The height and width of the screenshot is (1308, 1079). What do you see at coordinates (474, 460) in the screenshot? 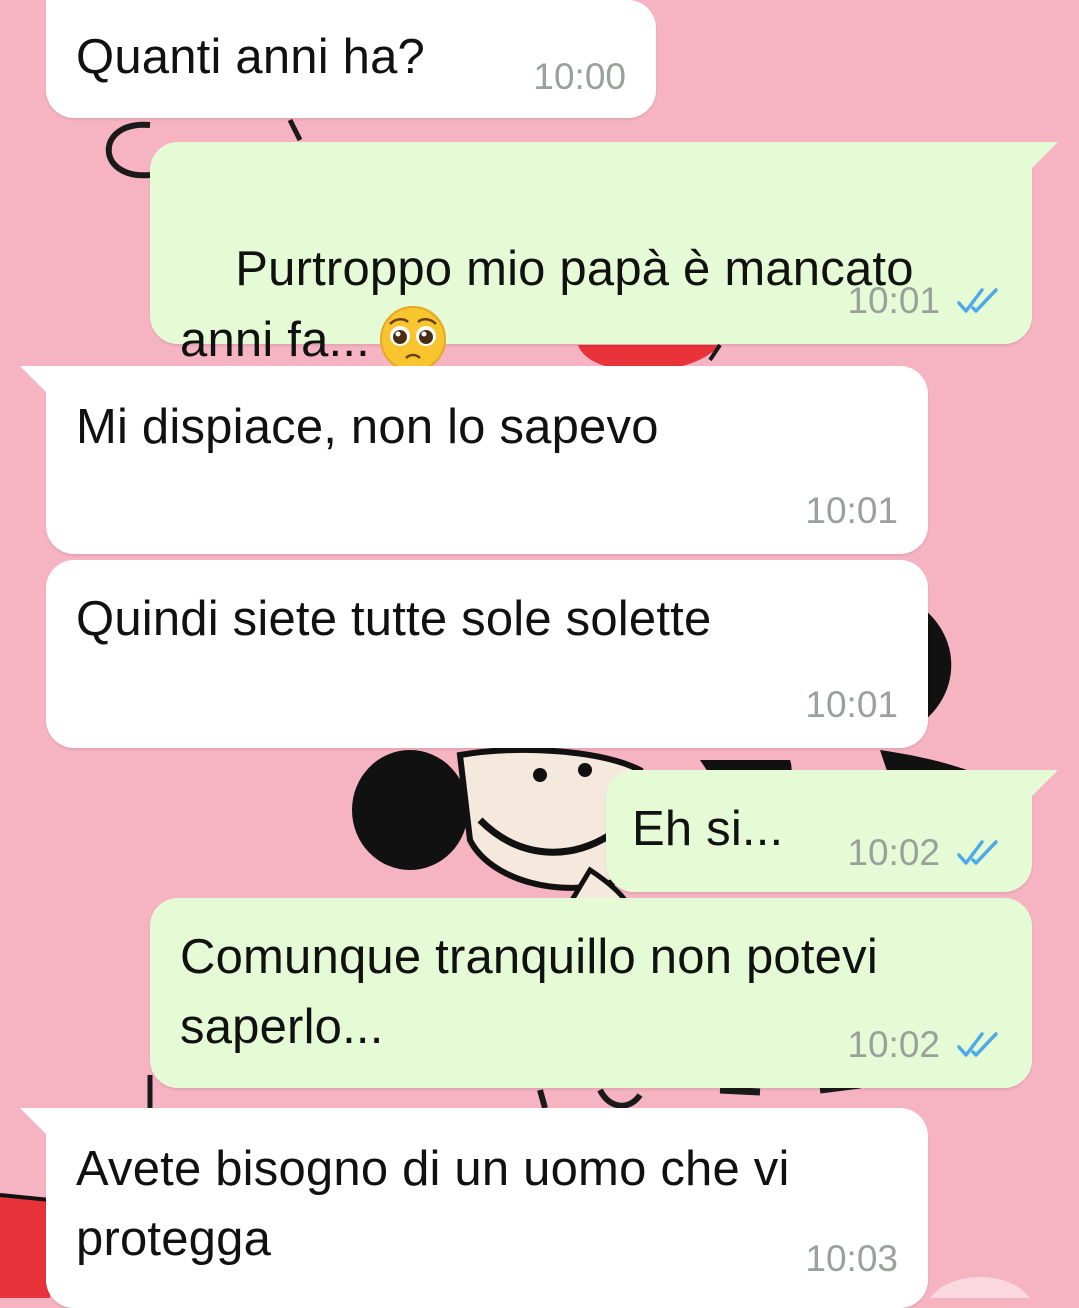
I see `message-bubble-incoming: Mi dispiace, non lo sapevo 10:01` at bounding box center [474, 460].